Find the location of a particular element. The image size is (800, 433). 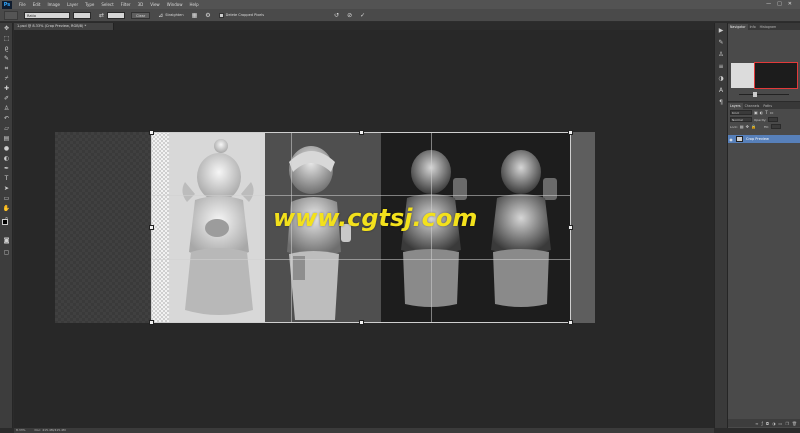

crop-handle-right is located at coordinates (570, 227).